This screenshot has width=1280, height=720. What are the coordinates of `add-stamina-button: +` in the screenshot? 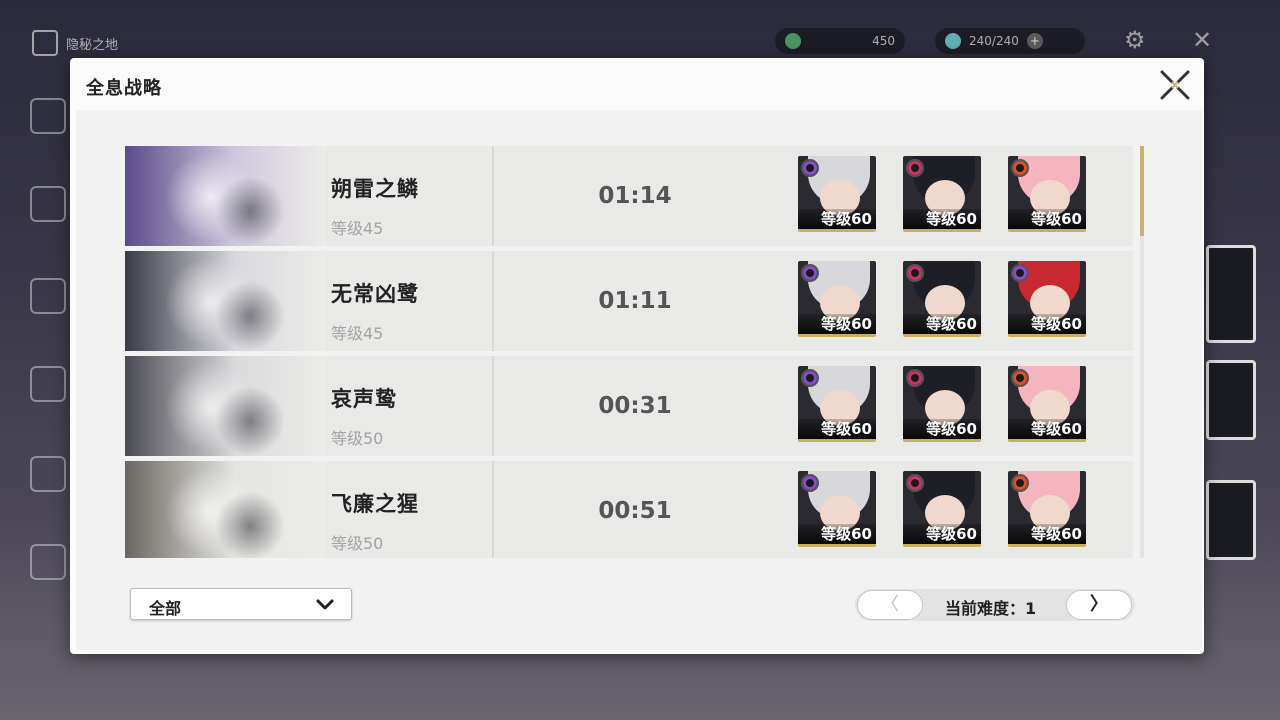 It's located at (1034, 41).